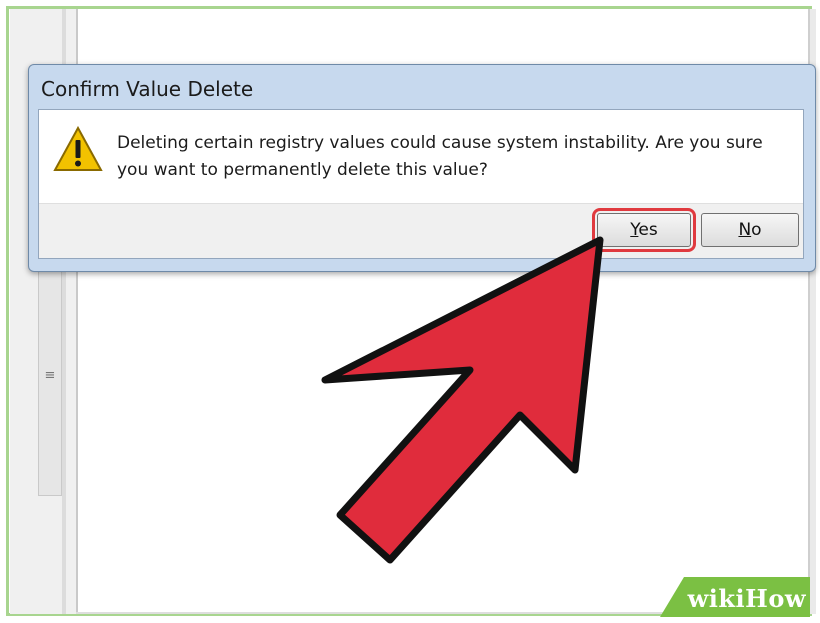 Image resolution: width=820 pixels, height=623 pixels. Describe the element at coordinates (716, 598) in the screenshot. I see `wikihow-prefix: wiki` at that location.